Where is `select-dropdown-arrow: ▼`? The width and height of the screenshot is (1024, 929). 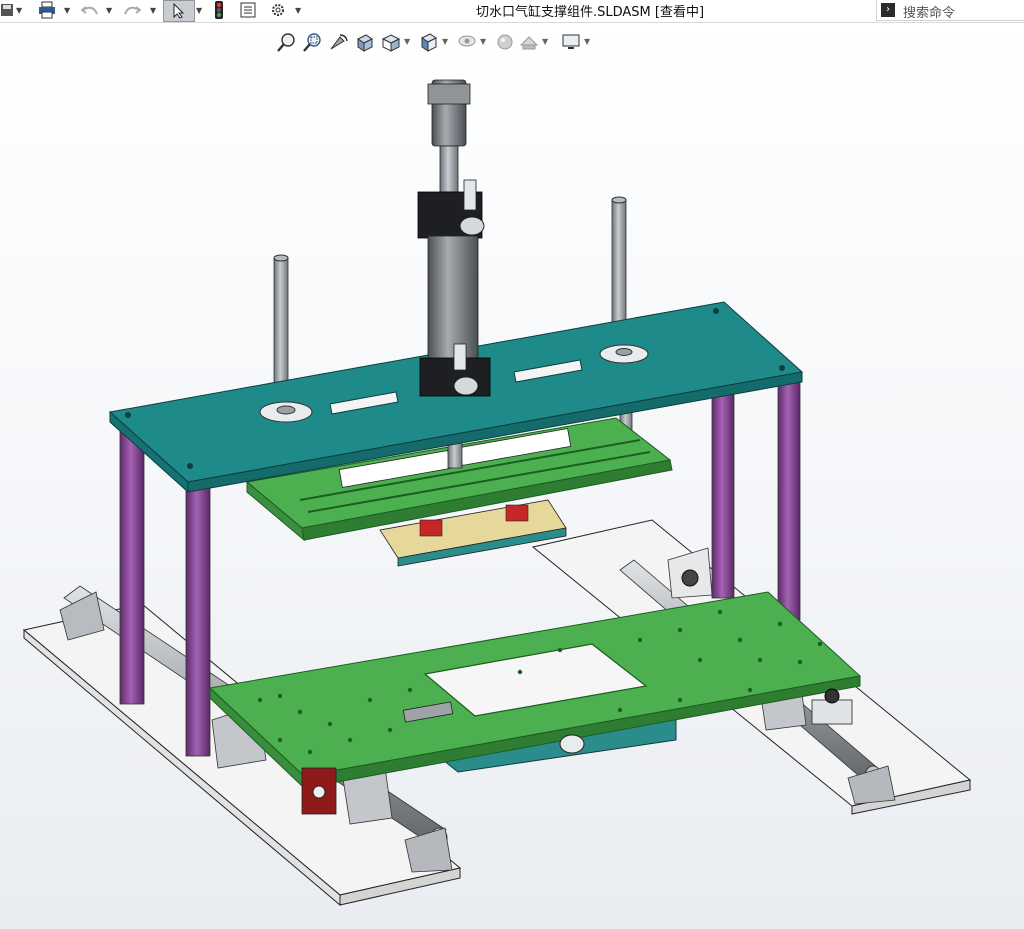 select-dropdown-arrow: ▼ is located at coordinates (199, 10).